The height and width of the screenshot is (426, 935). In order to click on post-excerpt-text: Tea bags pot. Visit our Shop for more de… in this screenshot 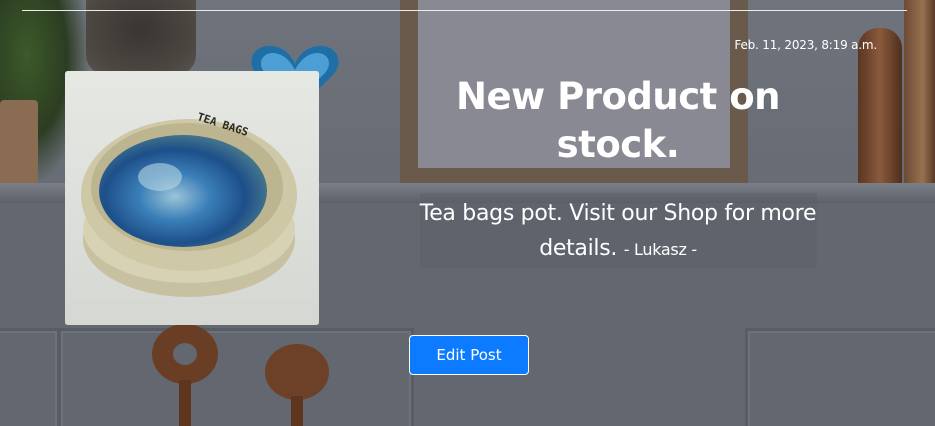, I will do `click(618, 231)`.